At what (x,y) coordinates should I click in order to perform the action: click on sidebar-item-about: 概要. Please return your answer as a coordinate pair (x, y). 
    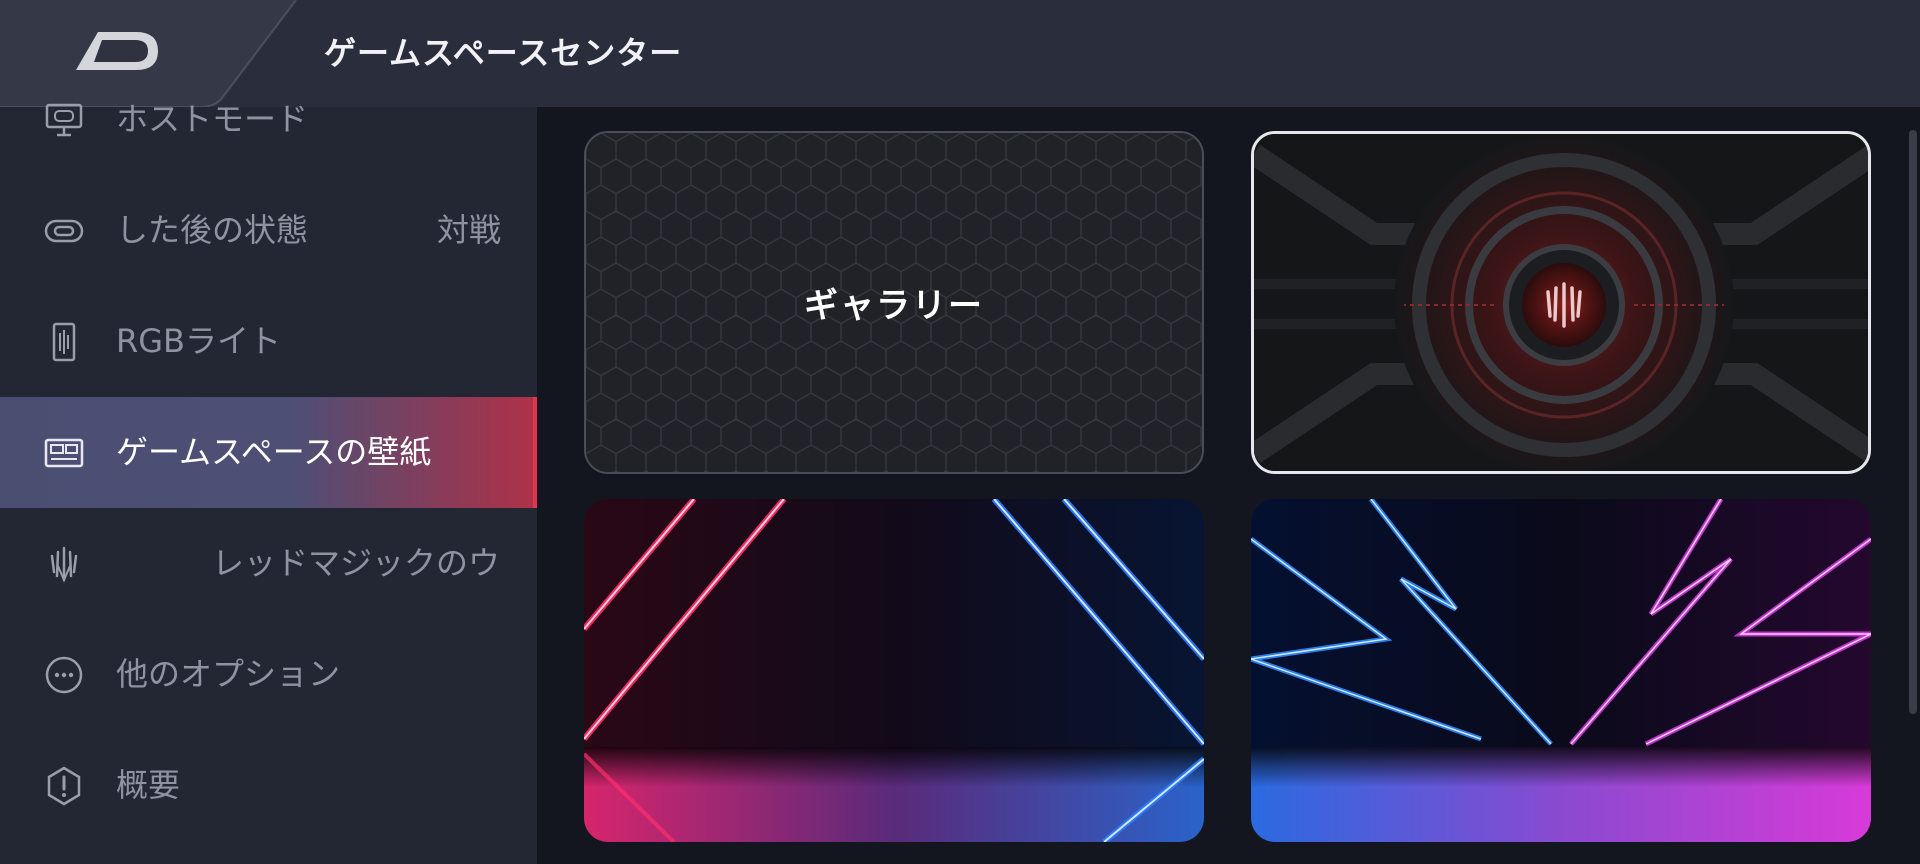
    Looking at the image, I should click on (268, 785).